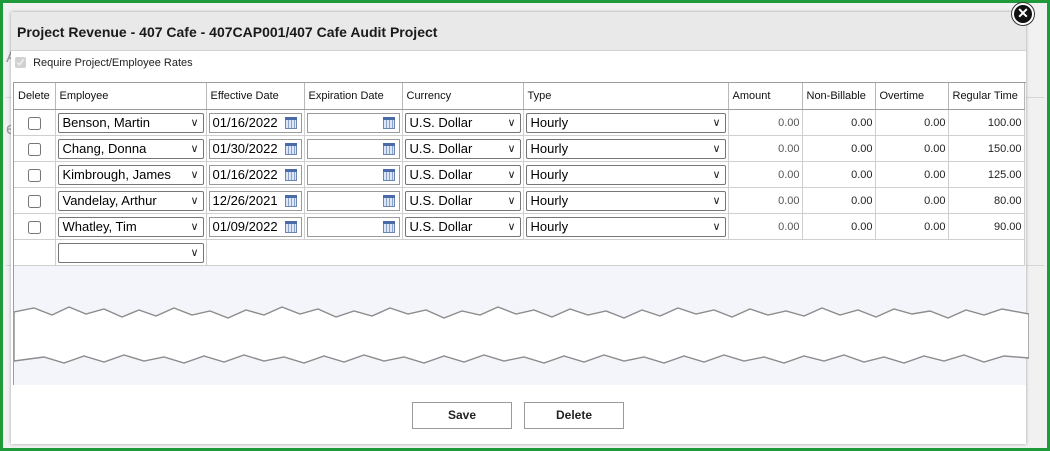 The height and width of the screenshot is (451, 1050). What do you see at coordinates (255, 96) in the screenshot?
I see `col-header-effective-date: Effective Date` at bounding box center [255, 96].